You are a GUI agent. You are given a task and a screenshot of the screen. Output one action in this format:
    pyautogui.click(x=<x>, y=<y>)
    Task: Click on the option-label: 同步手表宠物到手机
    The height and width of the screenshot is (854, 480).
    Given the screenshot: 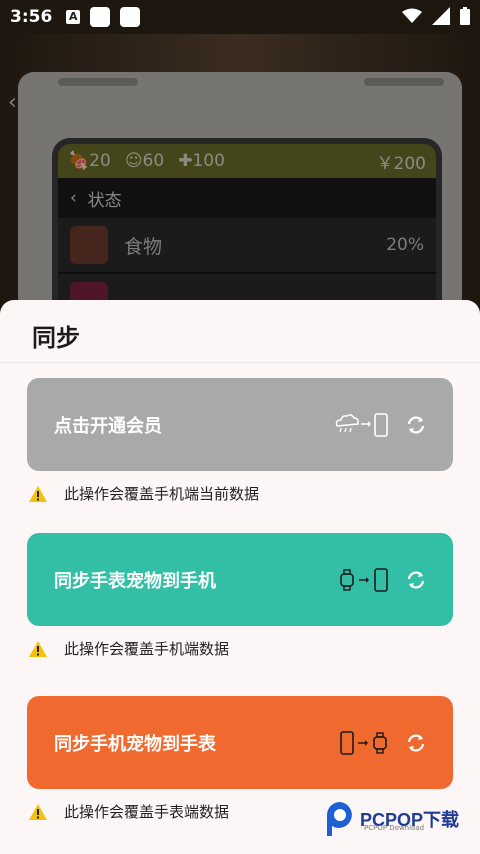 What is the action you would take?
    pyautogui.click(x=135, y=581)
    